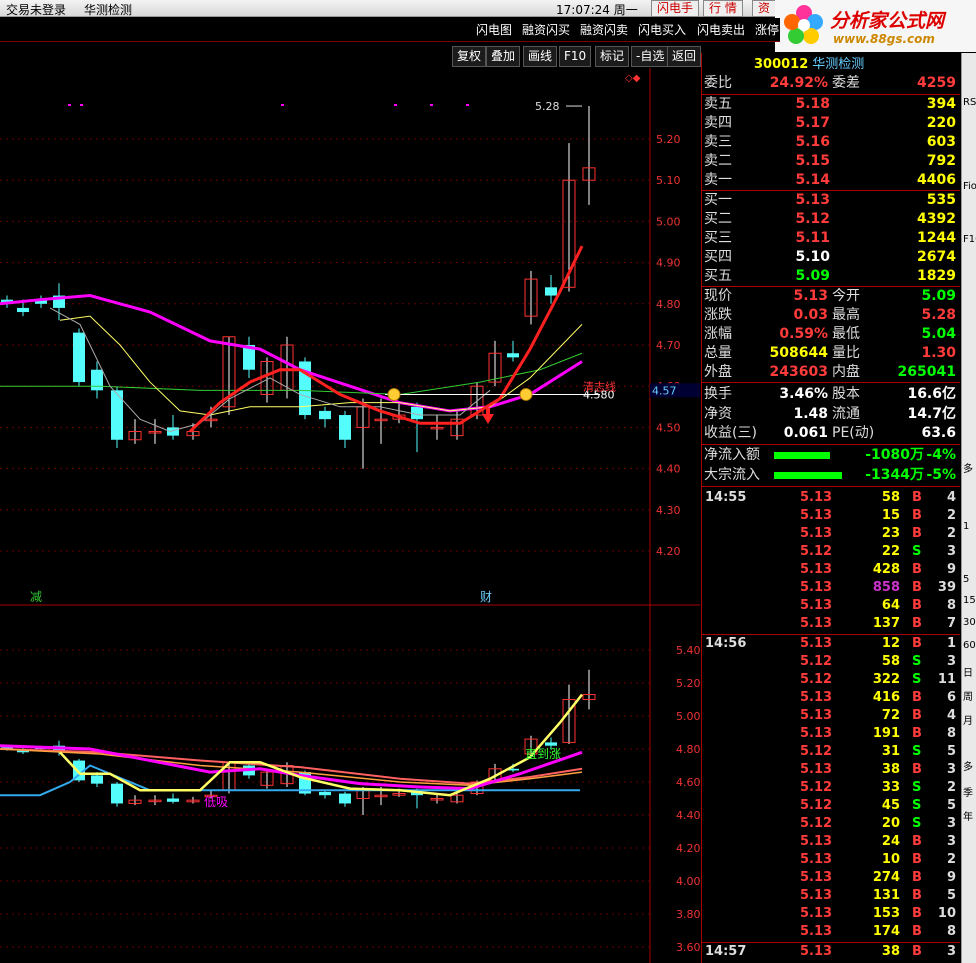  Describe the element at coordinates (831, 552) in the screenshot. I see `tick-row: 5.12 22 S 3` at that location.